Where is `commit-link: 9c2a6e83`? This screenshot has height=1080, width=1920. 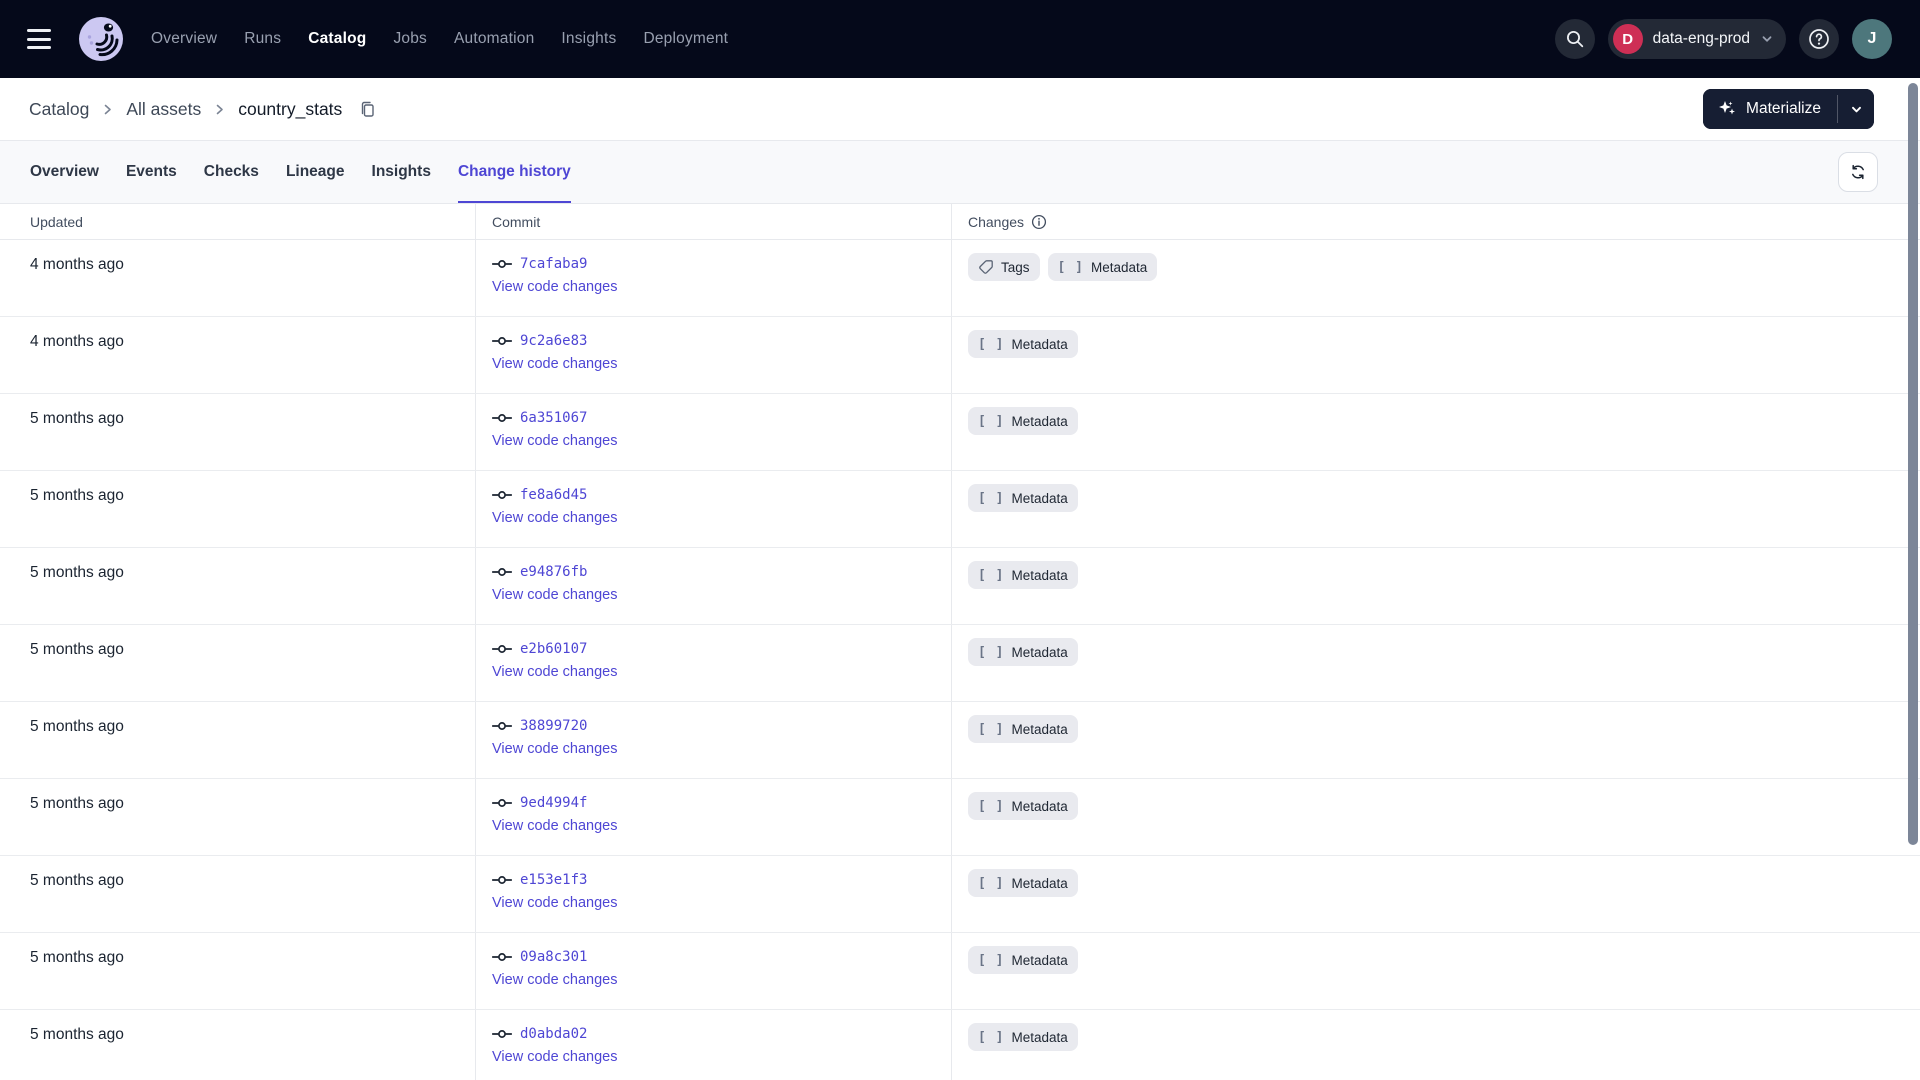
commit-link: 9c2a6e83 is located at coordinates (553, 341).